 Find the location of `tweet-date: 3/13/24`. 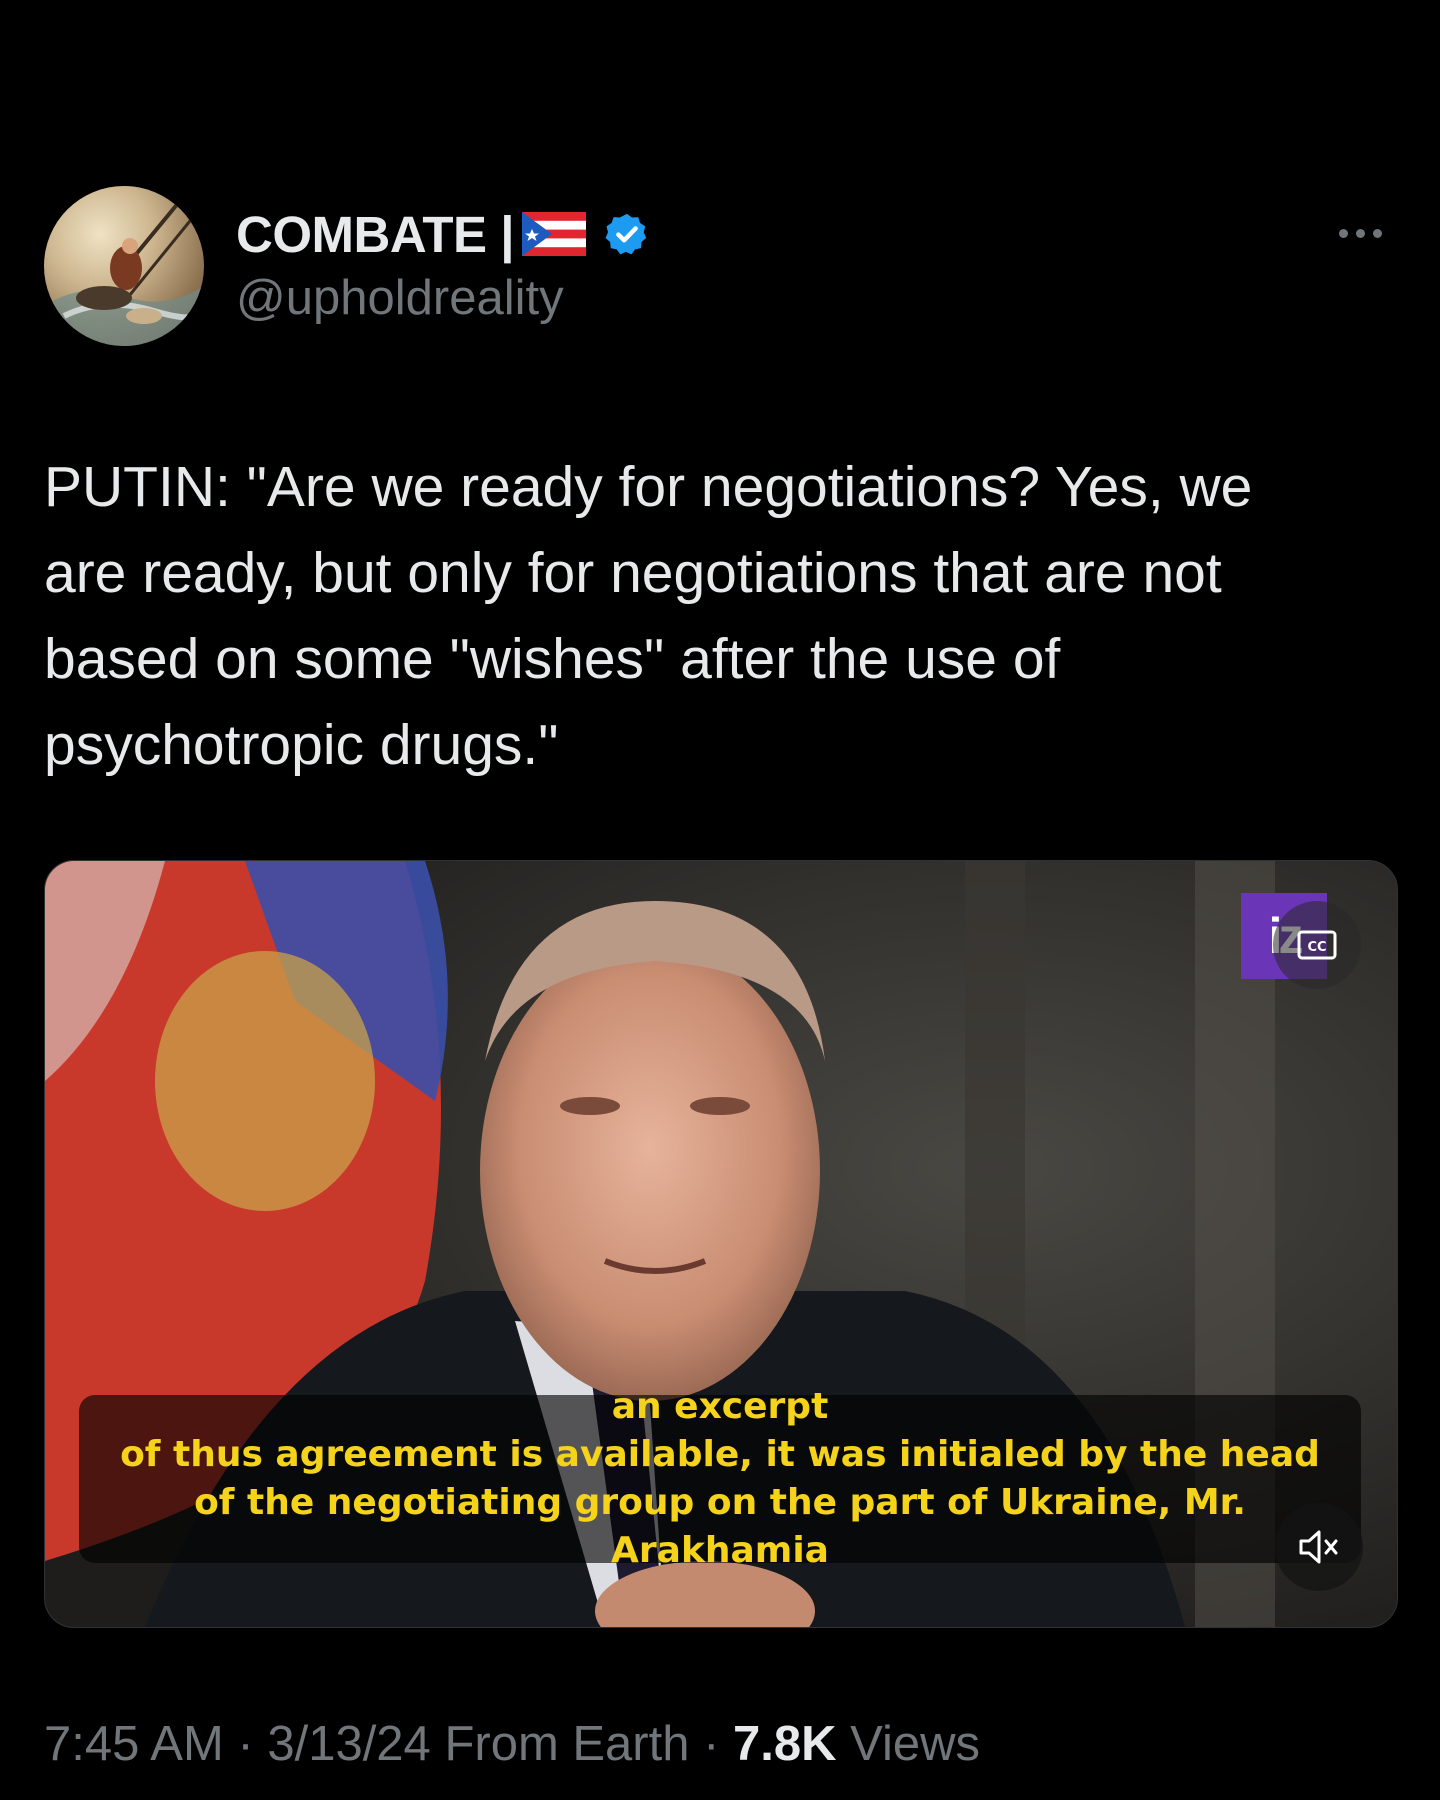

tweet-date: 3/13/24 is located at coordinates (349, 1744).